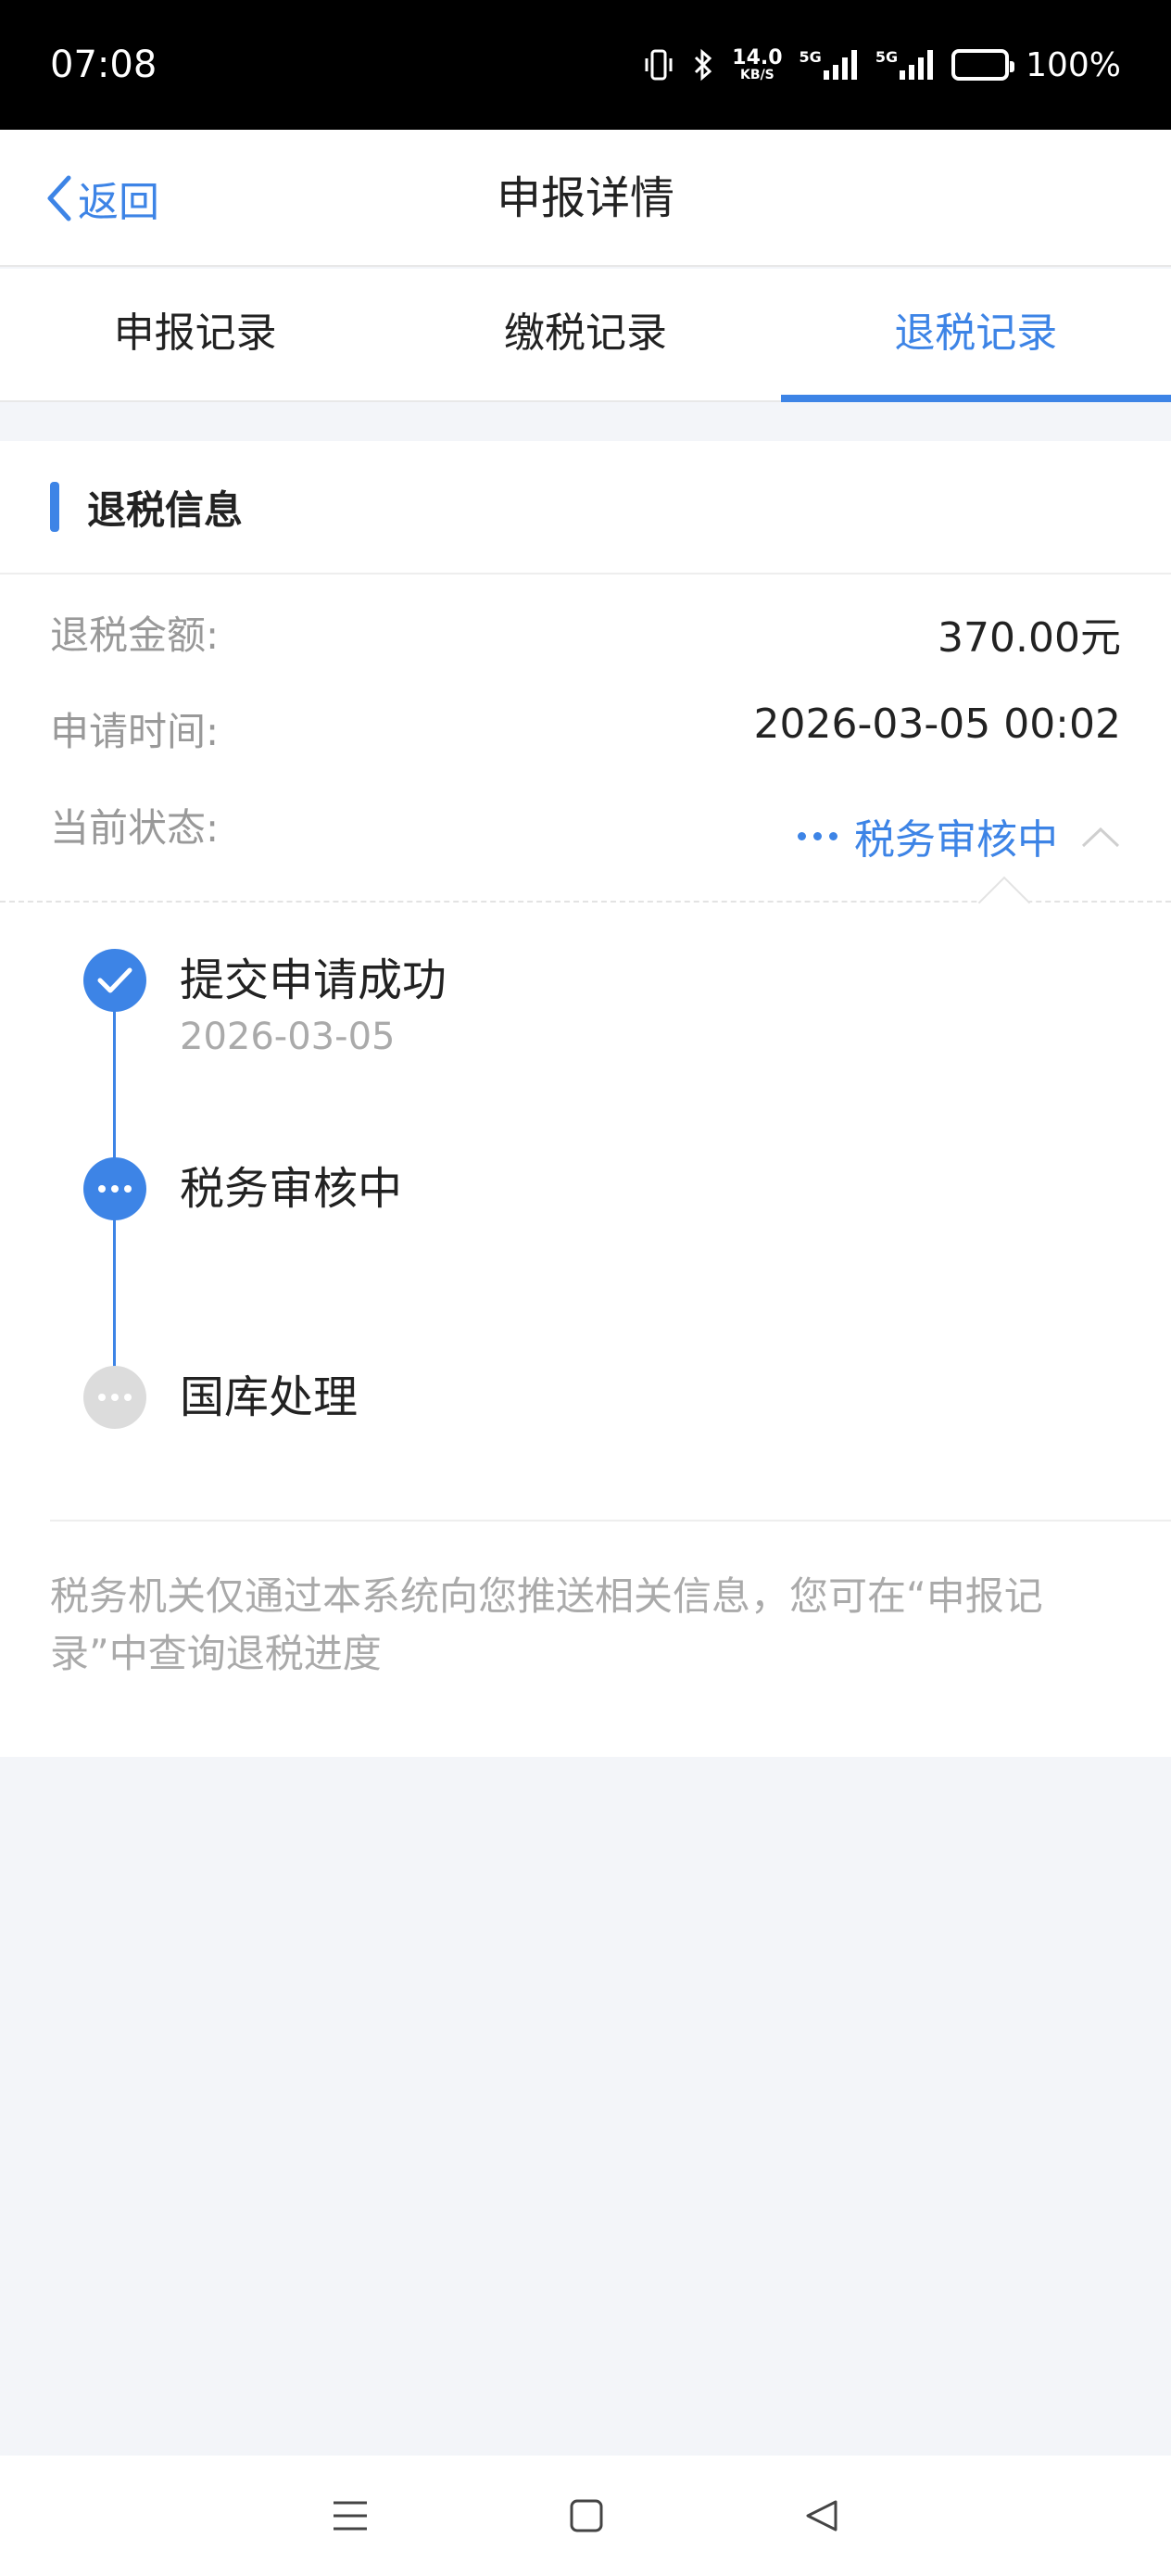 The height and width of the screenshot is (2576, 1171). I want to click on tab-payment-records: 缴税记录, so click(585, 335).